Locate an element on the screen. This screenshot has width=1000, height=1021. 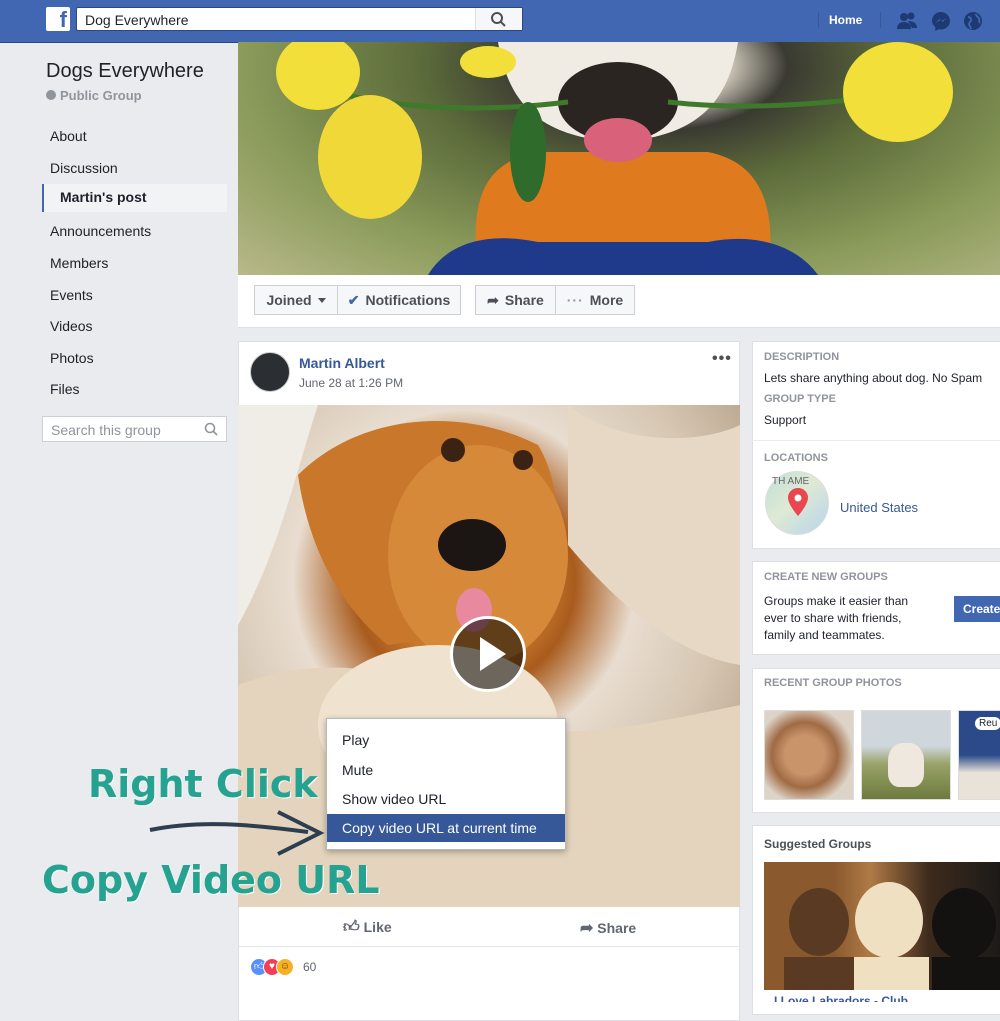
map-pin-icon is located at coordinates (798, 502).